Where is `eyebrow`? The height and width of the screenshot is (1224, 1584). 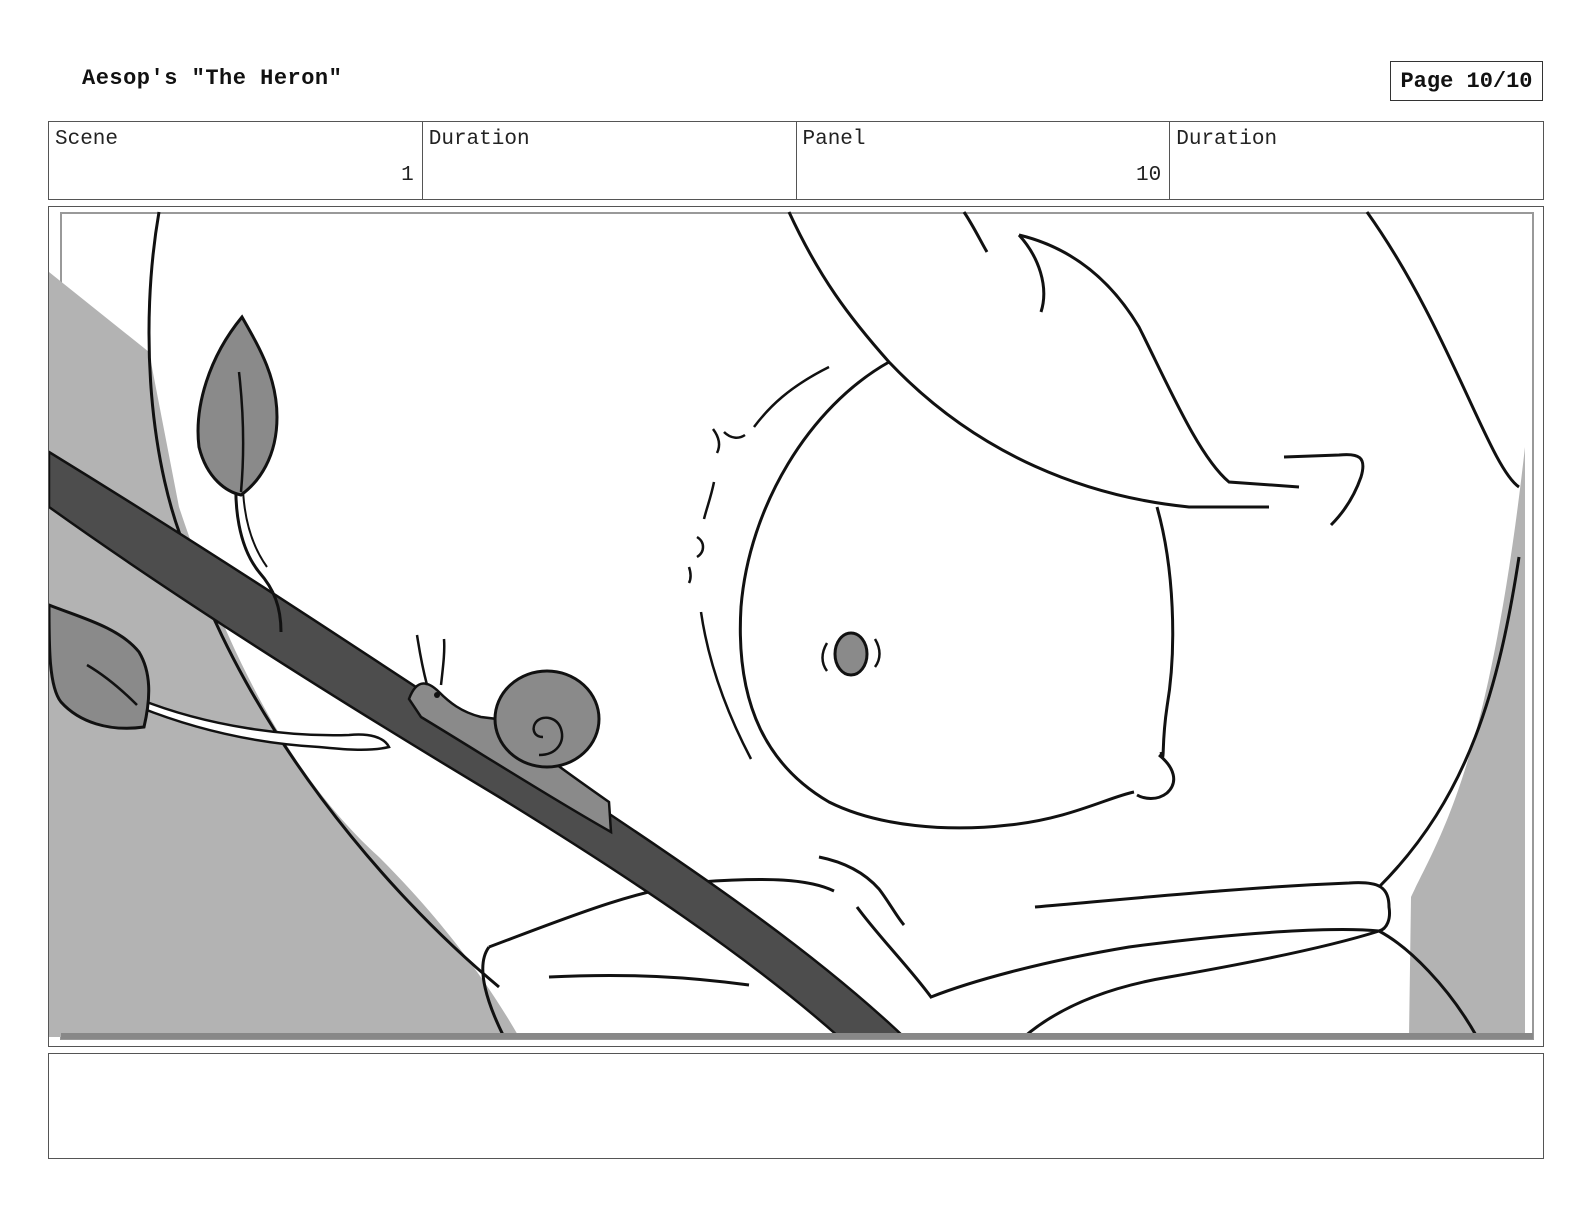 eyebrow is located at coordinates (1324, 490).